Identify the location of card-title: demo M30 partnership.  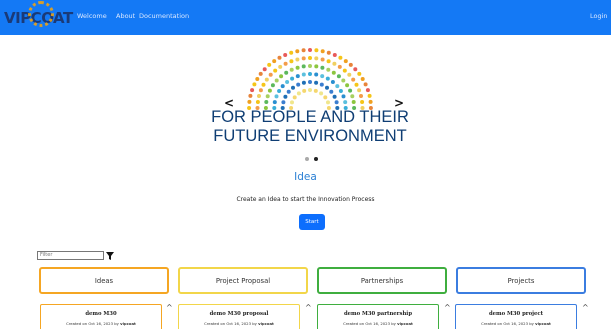
(378, 314).